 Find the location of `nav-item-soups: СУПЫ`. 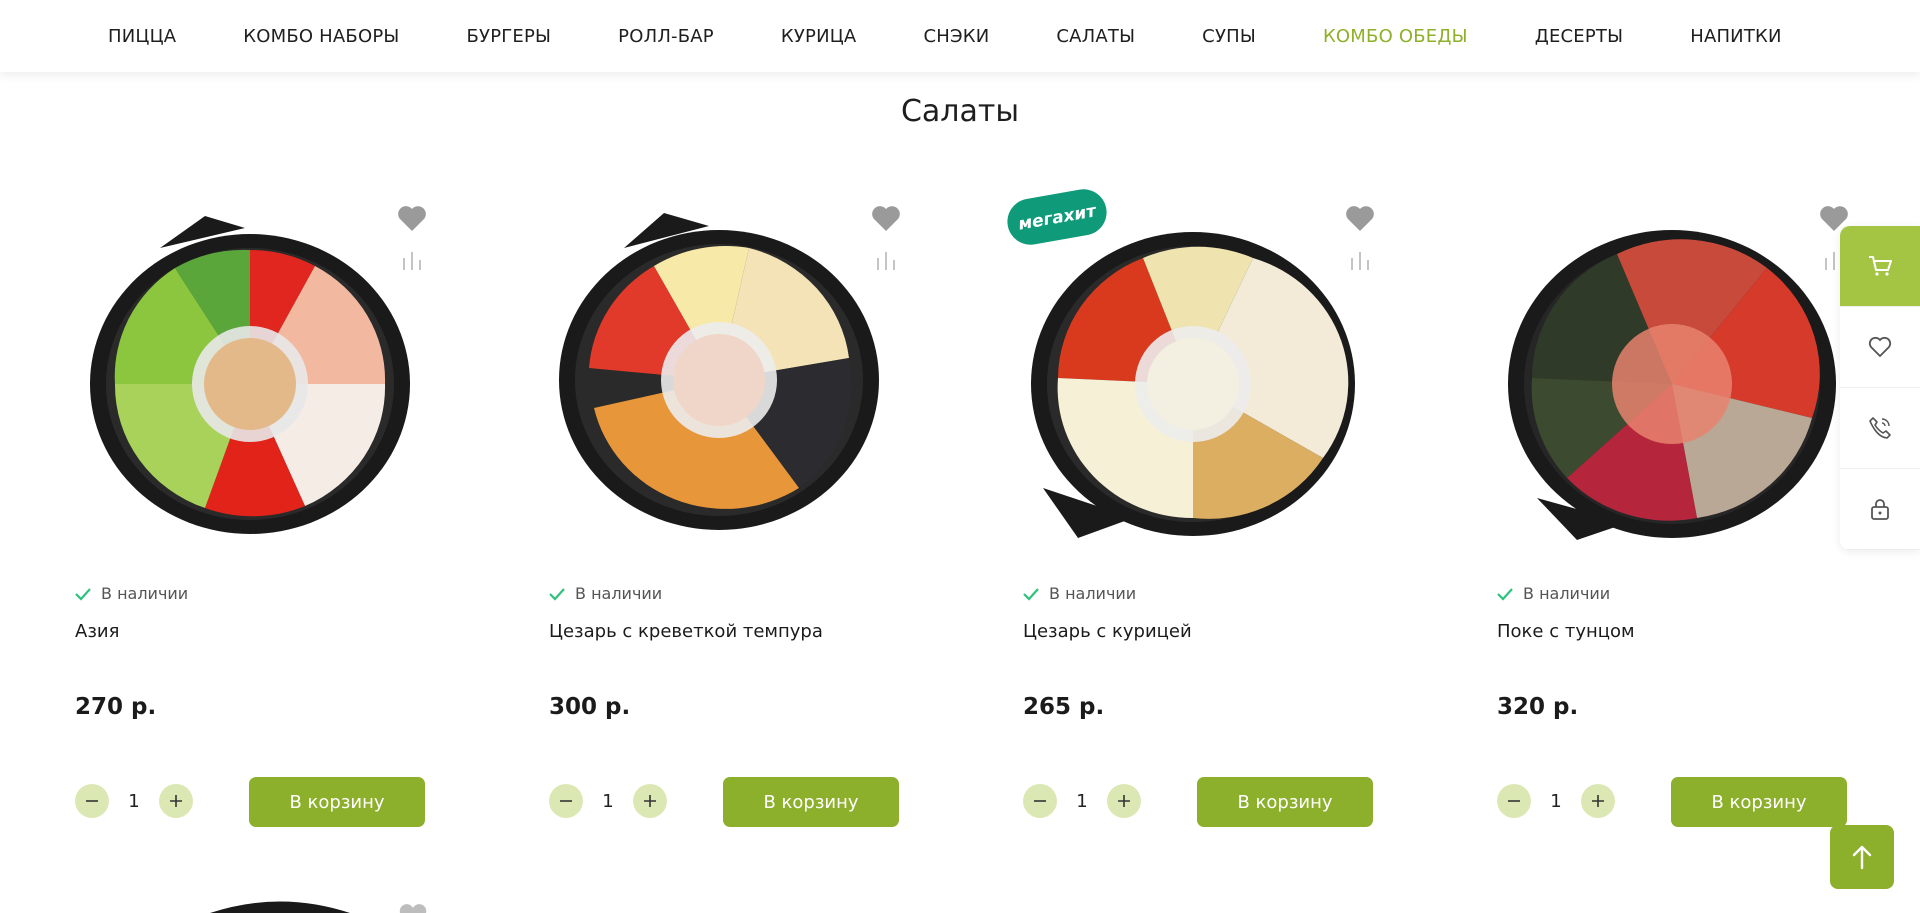

nav-item-soups: СУПЫ is located at coordinates (1229, 36).